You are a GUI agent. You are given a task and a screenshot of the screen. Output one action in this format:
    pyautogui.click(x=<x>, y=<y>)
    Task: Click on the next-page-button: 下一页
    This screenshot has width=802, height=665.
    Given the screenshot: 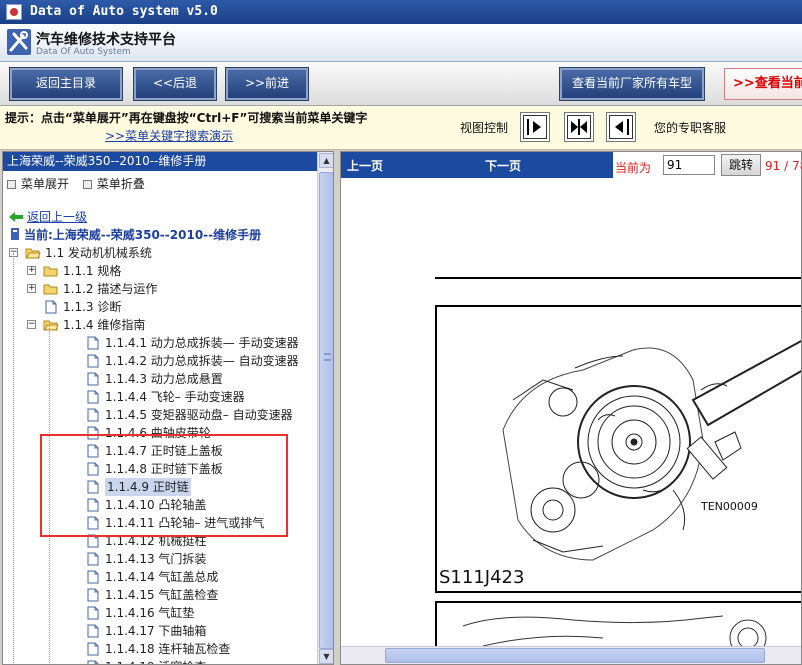 What is the action you would take?
    pyautogui.click(x=503, y=165)
    